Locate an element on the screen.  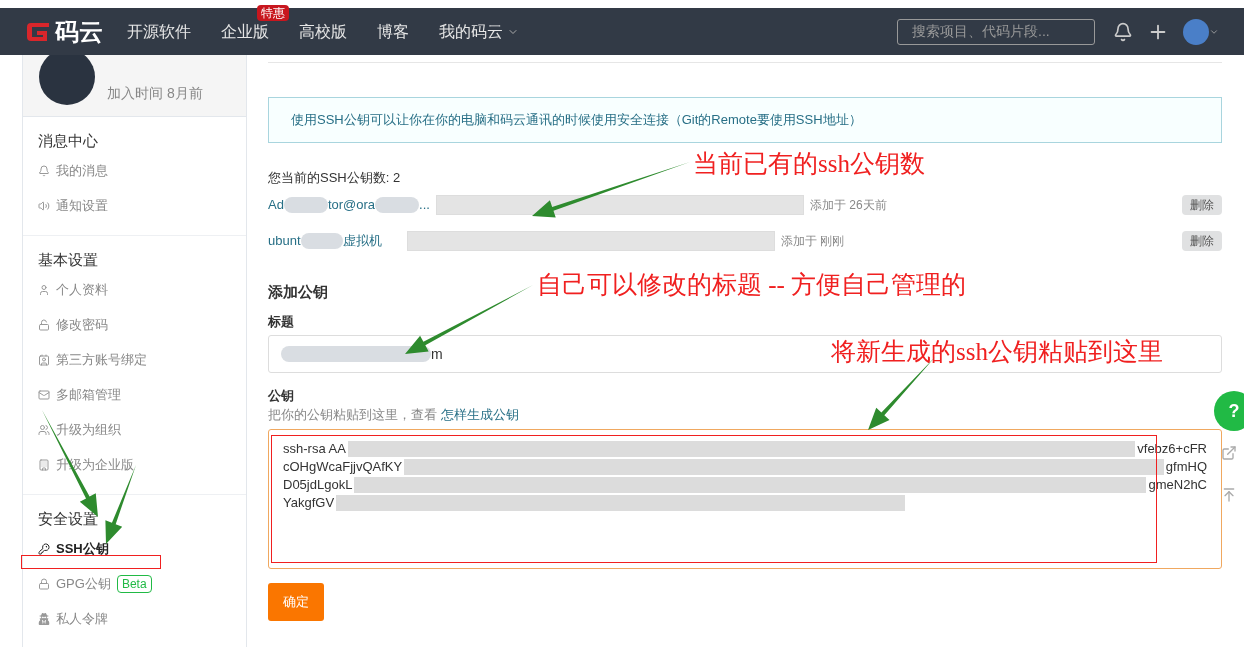
join-time: 加入时间 8月前 is located at coordinates (155, 93).